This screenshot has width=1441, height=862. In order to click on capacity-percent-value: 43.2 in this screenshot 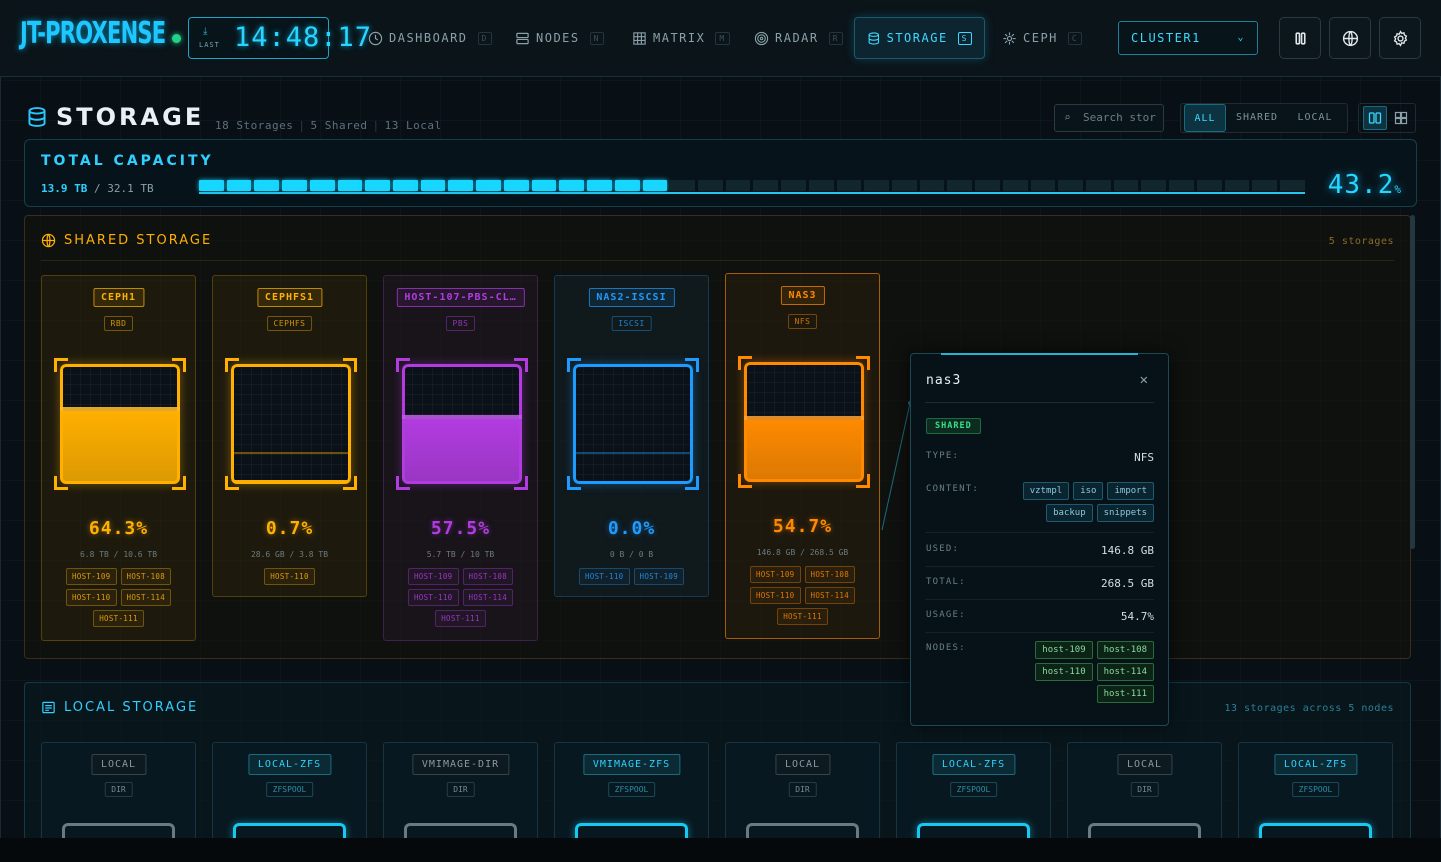, I will do `click(1361, 185)`.